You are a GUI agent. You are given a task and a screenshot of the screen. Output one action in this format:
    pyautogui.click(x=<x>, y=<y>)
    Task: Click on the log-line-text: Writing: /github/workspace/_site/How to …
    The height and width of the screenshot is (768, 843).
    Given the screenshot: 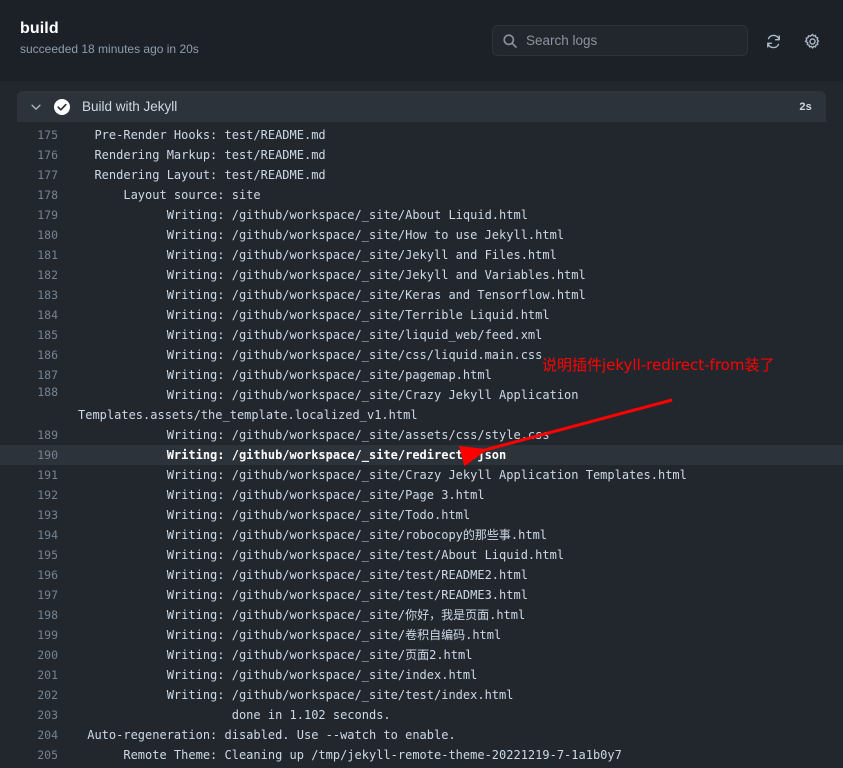 What is the action you would take?
    pyautogui.click(x=322, y=235)
    